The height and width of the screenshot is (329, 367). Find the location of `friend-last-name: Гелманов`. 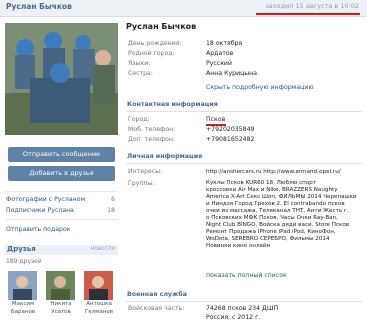

friend-last-name: Гелманов is located at coordinates (99, 312).